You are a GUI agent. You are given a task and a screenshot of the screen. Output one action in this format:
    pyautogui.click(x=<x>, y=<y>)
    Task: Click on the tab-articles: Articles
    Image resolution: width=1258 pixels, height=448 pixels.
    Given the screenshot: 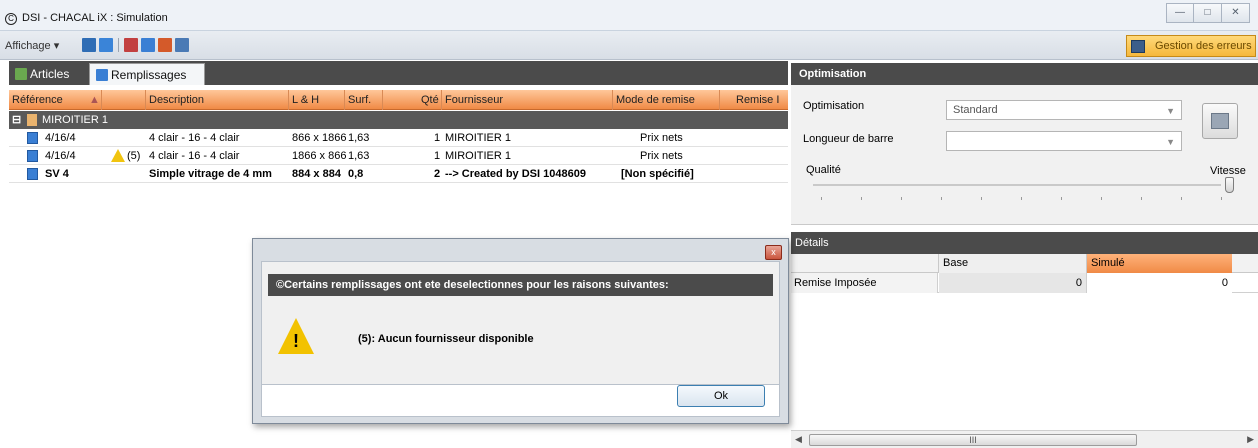 What is the action you would take?
    pyautogui.click(x=48, y=74)
    